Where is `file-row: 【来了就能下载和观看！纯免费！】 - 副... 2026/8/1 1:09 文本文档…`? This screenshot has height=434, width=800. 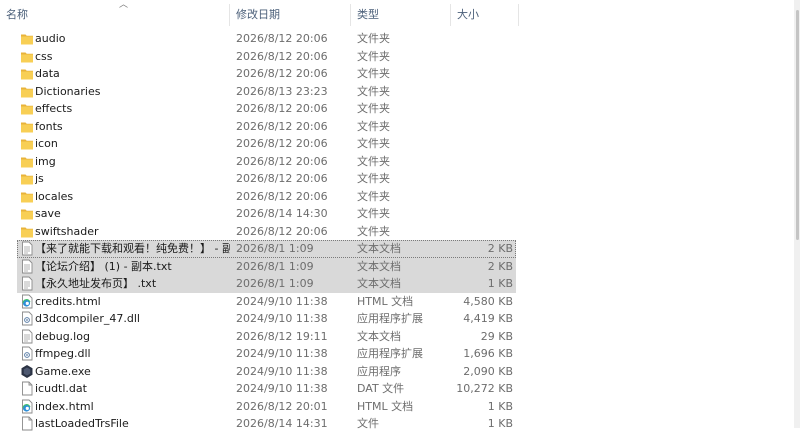
file-row: 【来了就能下载和观看！纯免费！】 - 副... 2026/8/1 1:09 文本文档… is located at coordinates (266, 249).